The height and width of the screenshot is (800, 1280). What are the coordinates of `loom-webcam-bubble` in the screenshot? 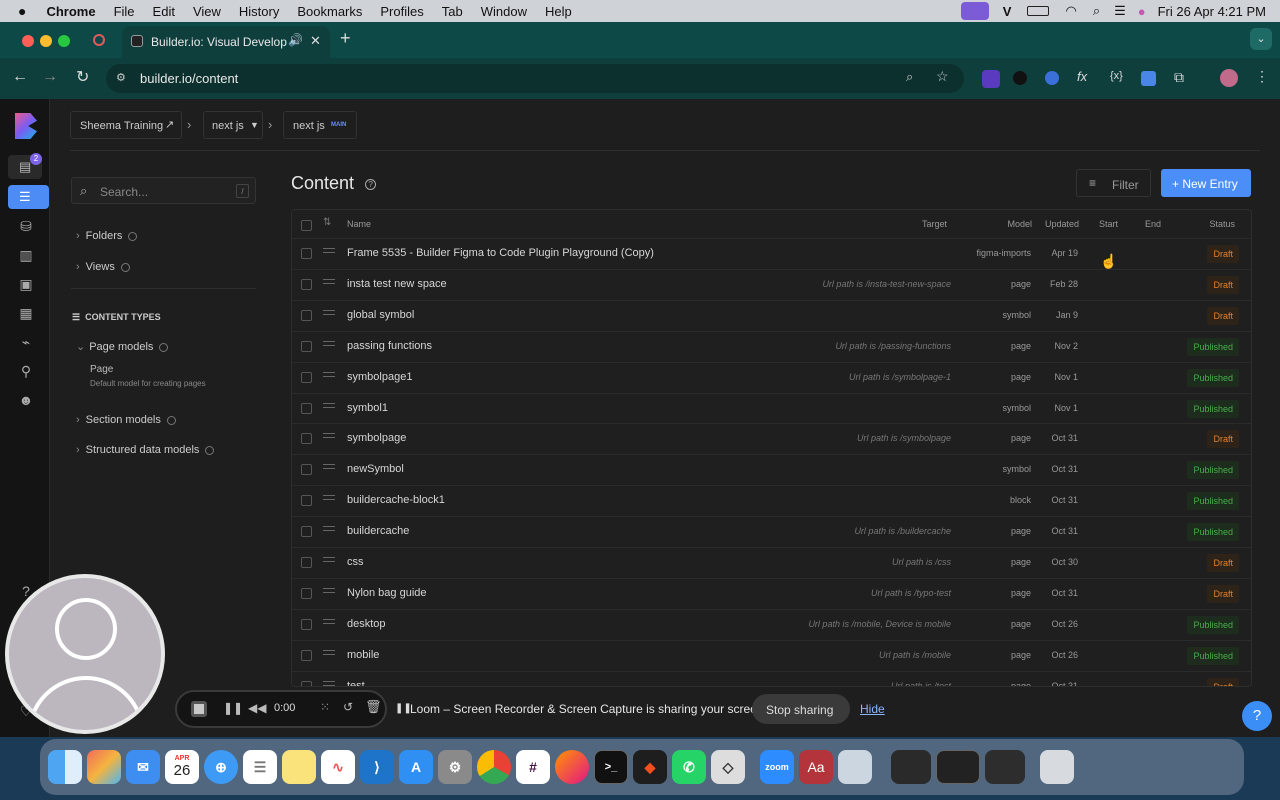 It's located at (85, 654).